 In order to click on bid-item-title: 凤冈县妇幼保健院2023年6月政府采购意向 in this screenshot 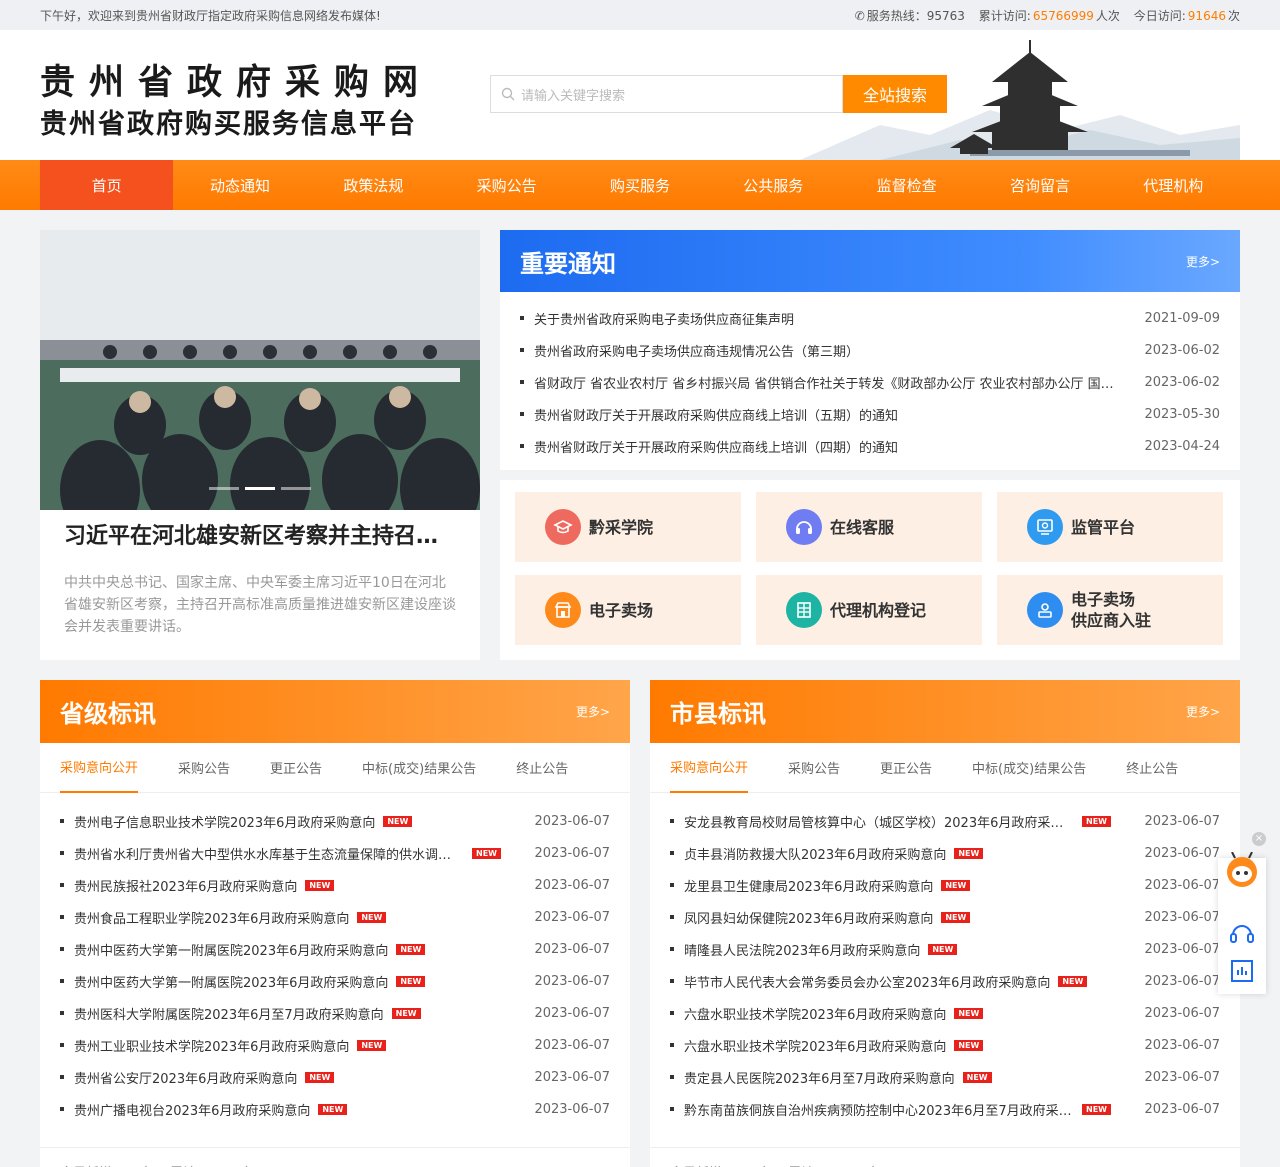, I will do `click(808, 917)`.